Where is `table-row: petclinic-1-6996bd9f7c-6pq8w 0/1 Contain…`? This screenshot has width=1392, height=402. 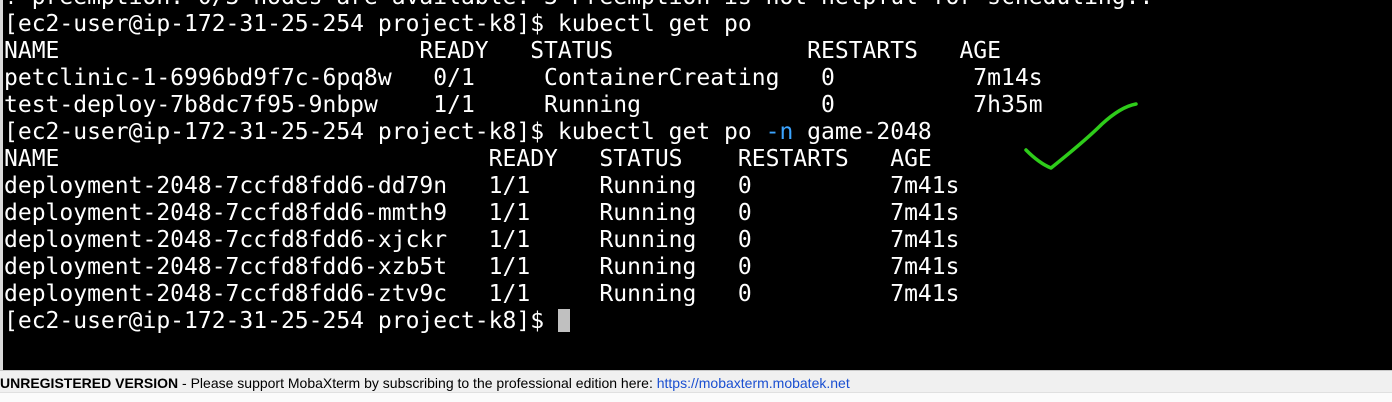 table-row: petclinic-1-6996bd9f7c-6pq8w 0/1 Contain… is located at coordinates (523, 78).